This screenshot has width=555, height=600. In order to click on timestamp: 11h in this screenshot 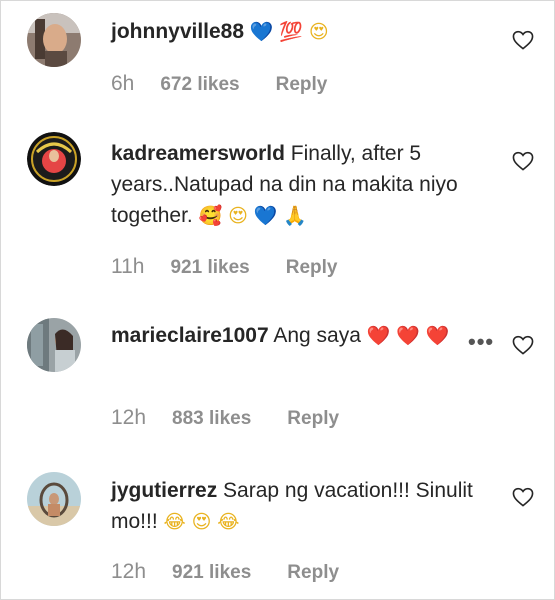, I will do `click(128, 266)`.